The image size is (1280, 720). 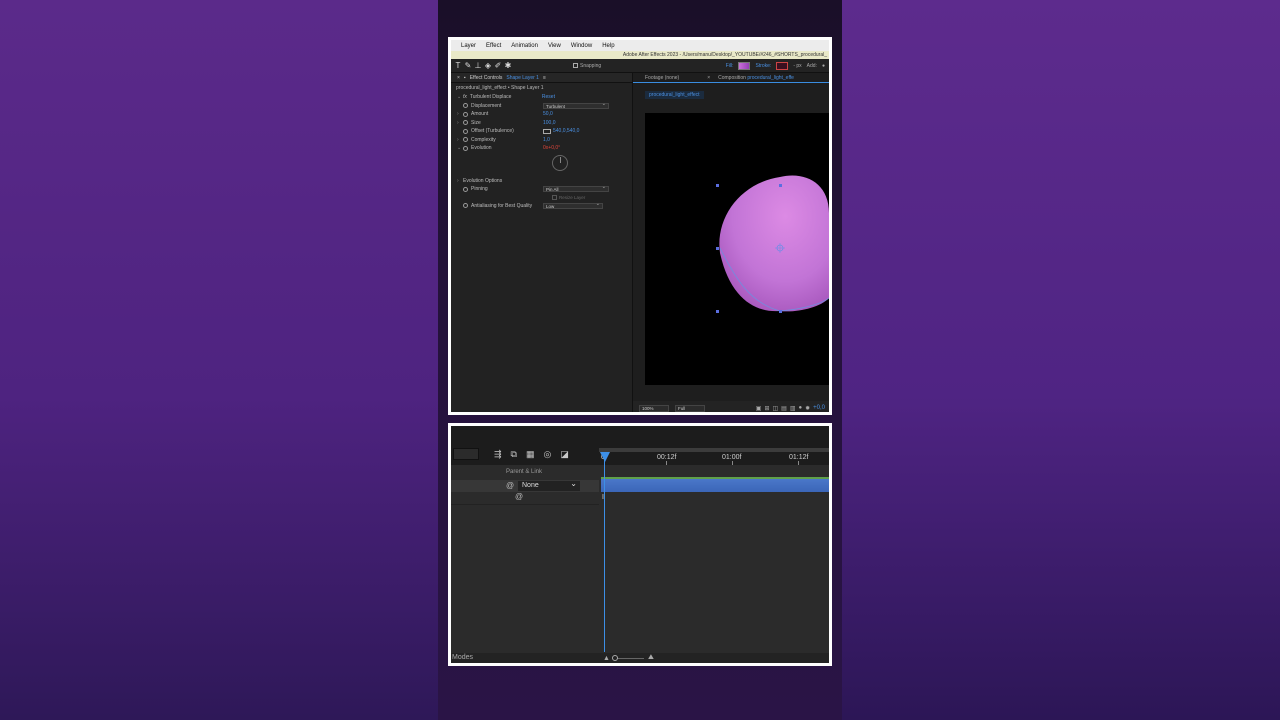 What do you see at coordinates (651, 658) in the screenshot?
I see `zoom-in-icon: ⛰` at bounding box center [651, 658].